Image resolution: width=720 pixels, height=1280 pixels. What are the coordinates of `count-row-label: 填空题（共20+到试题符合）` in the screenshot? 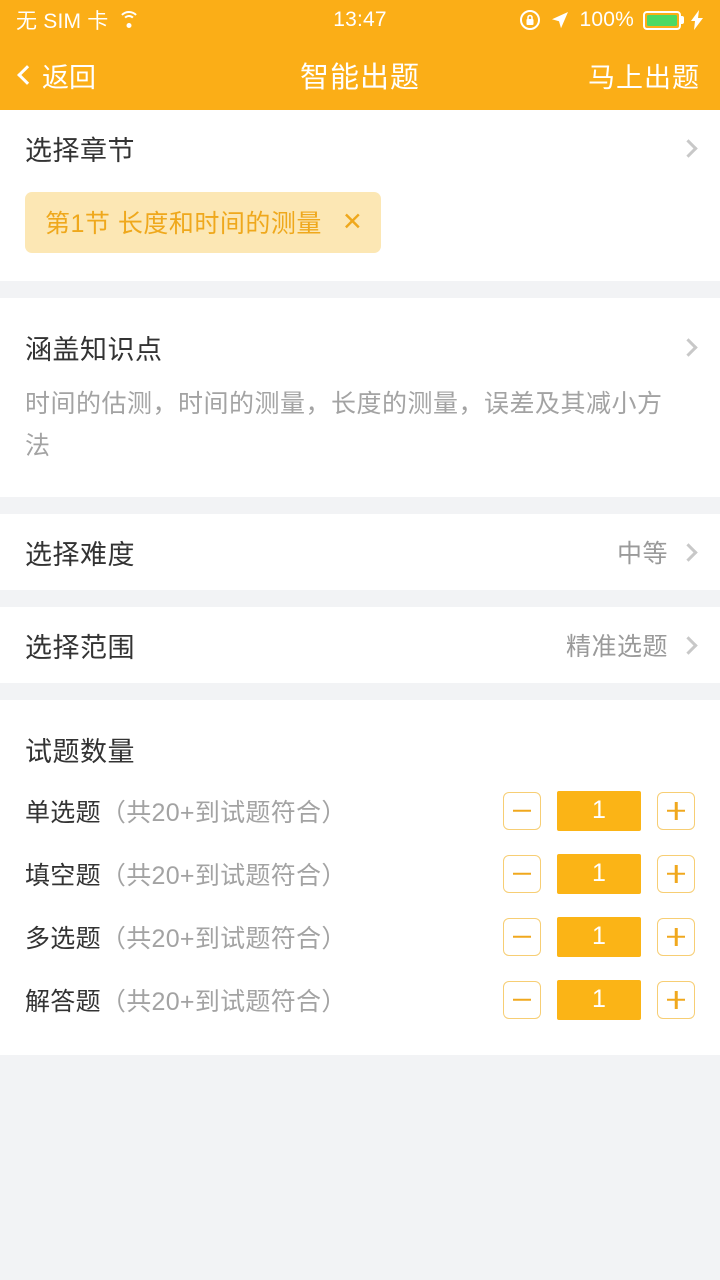 It's located at (186, 874).